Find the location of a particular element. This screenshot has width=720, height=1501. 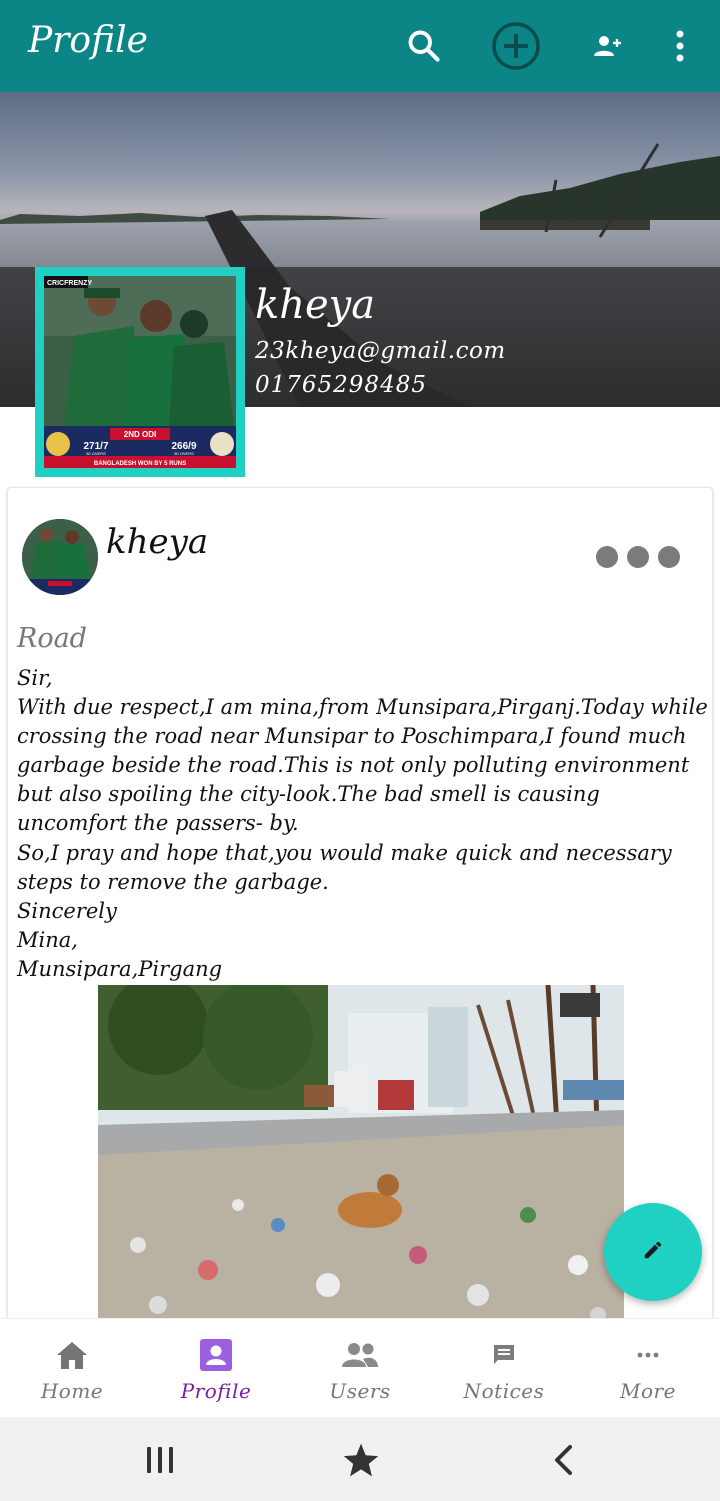

profile-phone: 01765298485 is located at coordinates (341, 385).